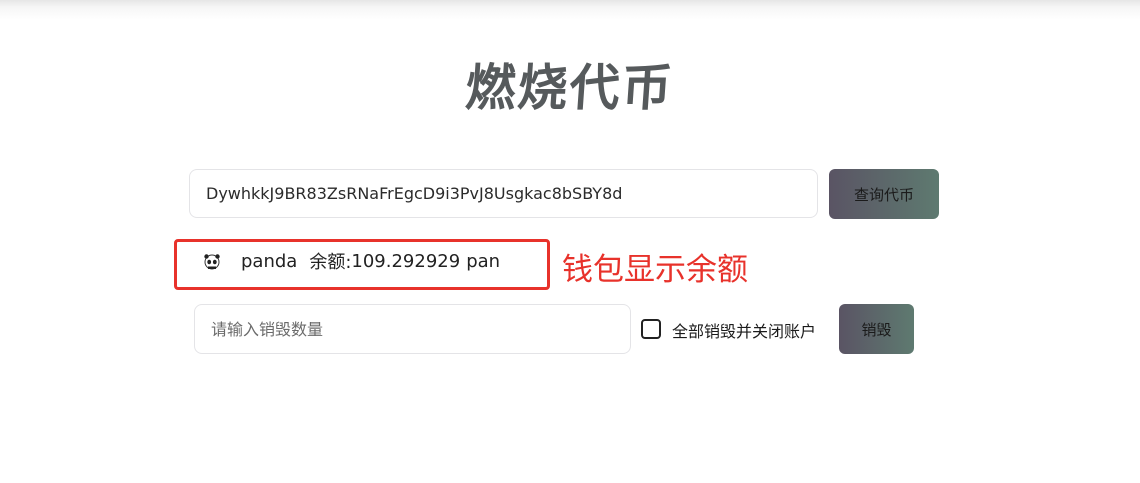  What do you see at coordinates (570, 10) in the screenshot?
I see `top-shadow-bar` at bounding box center [570, 10].